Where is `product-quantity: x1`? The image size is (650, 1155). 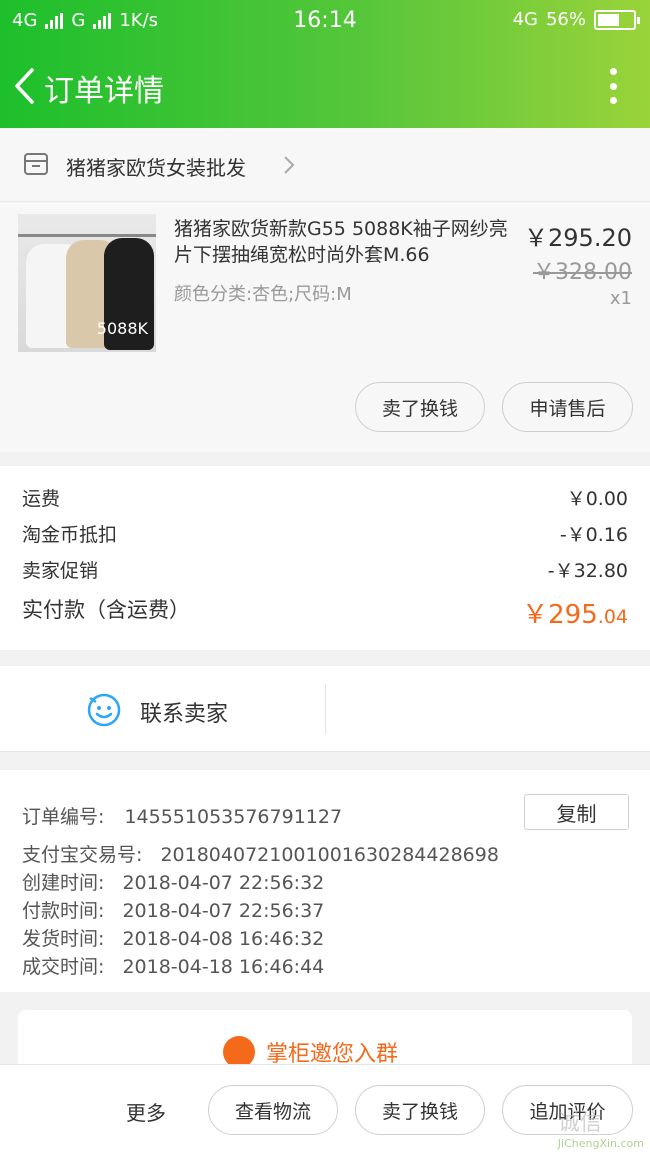 product-quantity: x1 is located at coordinates (620, 298).